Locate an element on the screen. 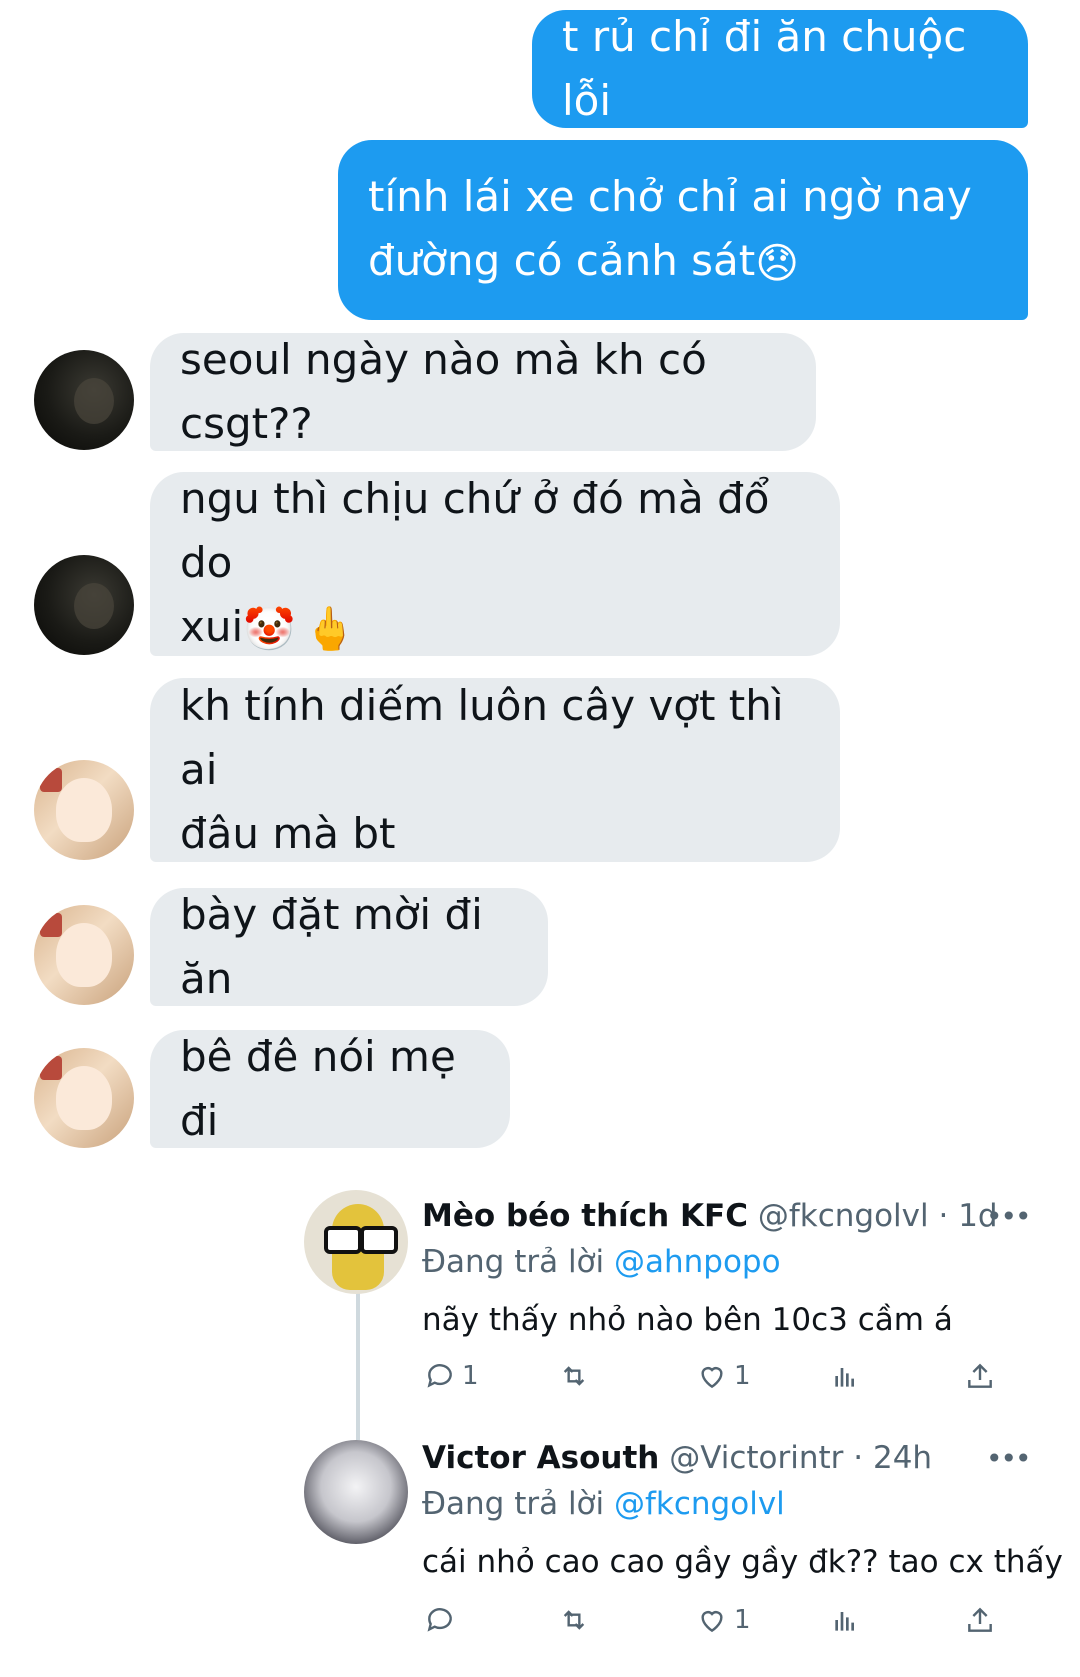 The width and height of the screenshot is (1080, 1677). outgoing-message: t rủ chỉ đi ăn chuộc lỗi is located at coordinates (780, 69).